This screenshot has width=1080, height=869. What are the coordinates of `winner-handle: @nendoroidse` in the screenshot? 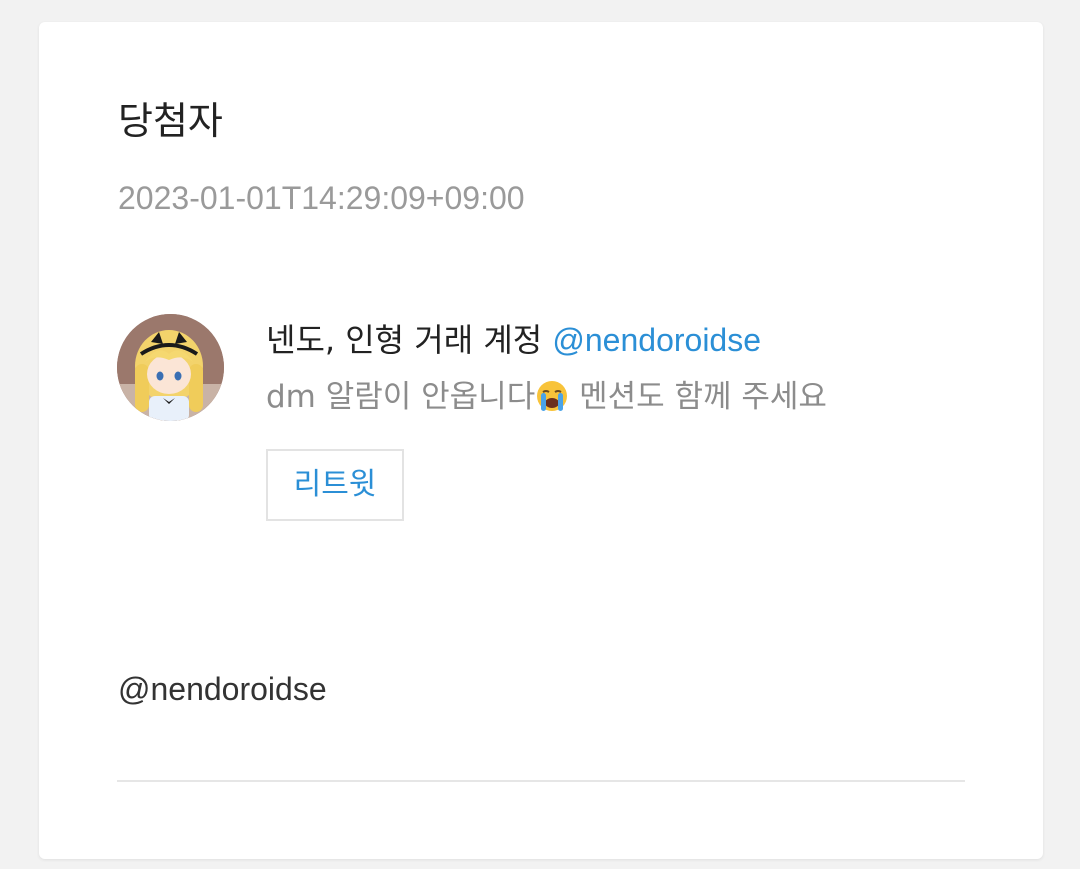 It's located at (222, 689).